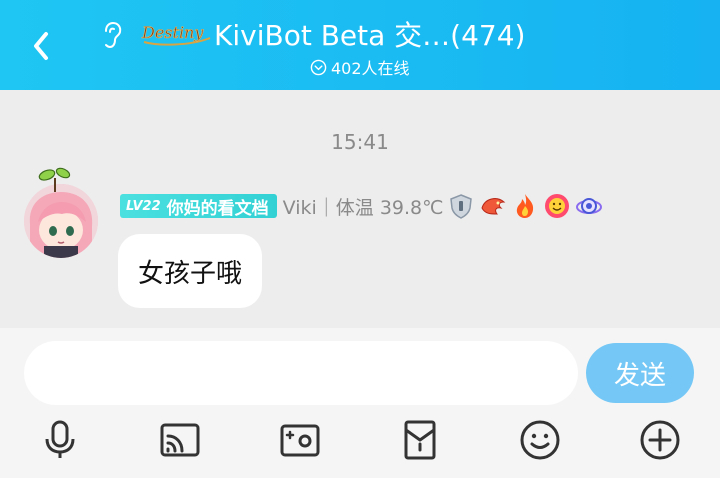  I want to click on back-arrow-icon, so click(41, 46).